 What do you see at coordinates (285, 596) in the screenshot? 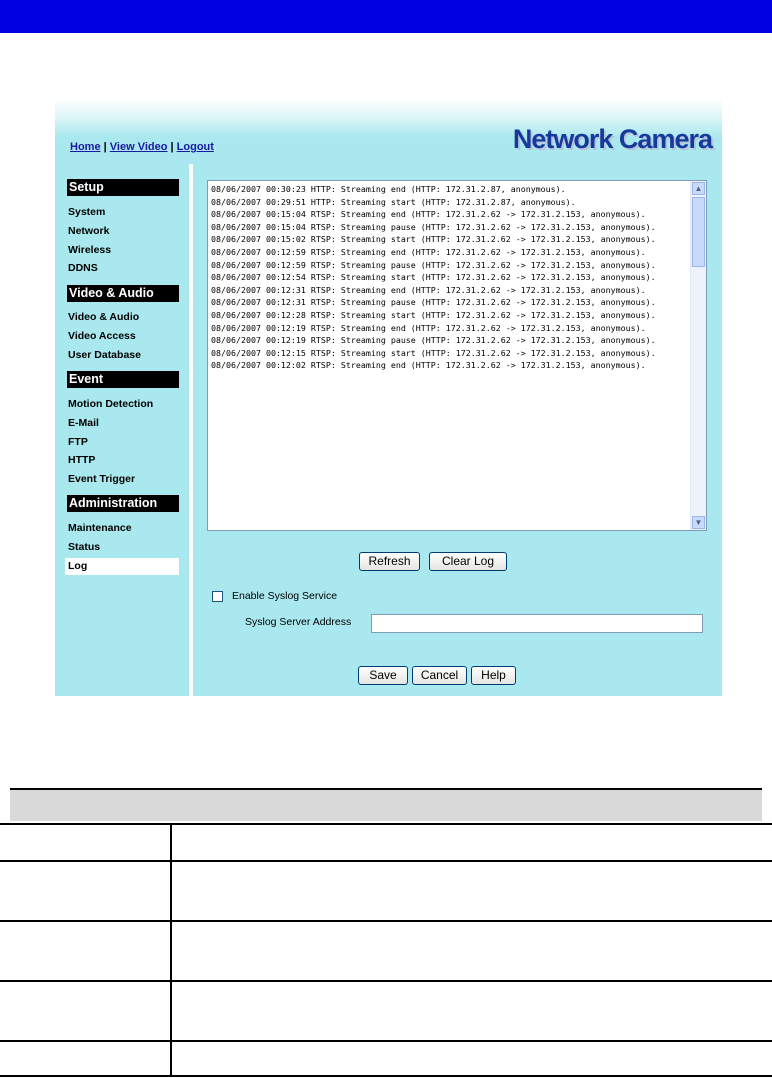
I see `enable-syslog-label: Enable Syslog Service` at bounding box center [285, 596].